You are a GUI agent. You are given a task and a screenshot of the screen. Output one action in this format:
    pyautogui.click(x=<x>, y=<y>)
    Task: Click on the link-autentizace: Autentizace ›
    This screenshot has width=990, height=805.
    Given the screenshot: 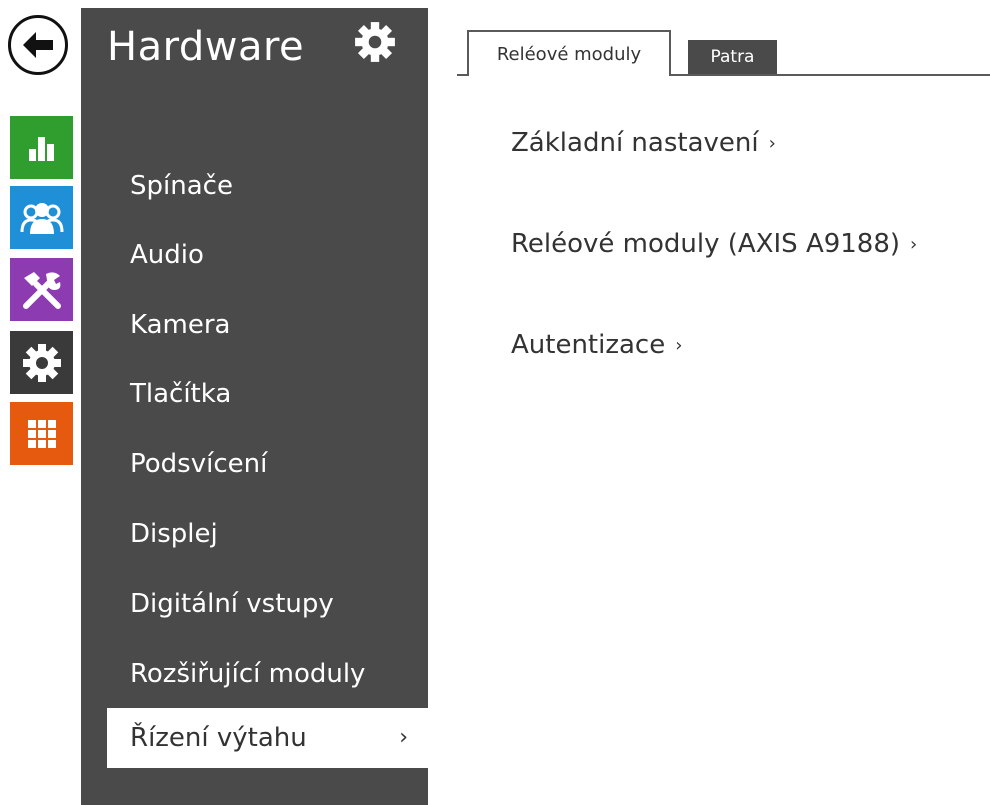 What is the action you would take?
    pyautogui.click(x=596, y=345)
    